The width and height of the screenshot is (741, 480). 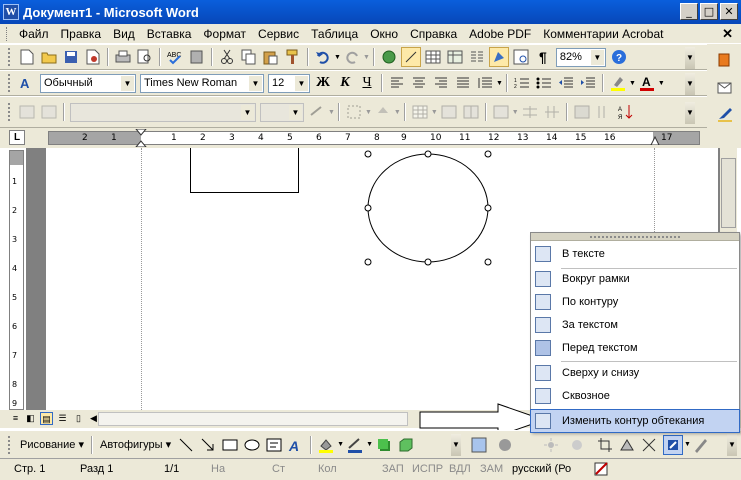 What do you see at coordinates (477, 57) in the screenshot?
I see `columns-icon` at bounding box center [477, 57].